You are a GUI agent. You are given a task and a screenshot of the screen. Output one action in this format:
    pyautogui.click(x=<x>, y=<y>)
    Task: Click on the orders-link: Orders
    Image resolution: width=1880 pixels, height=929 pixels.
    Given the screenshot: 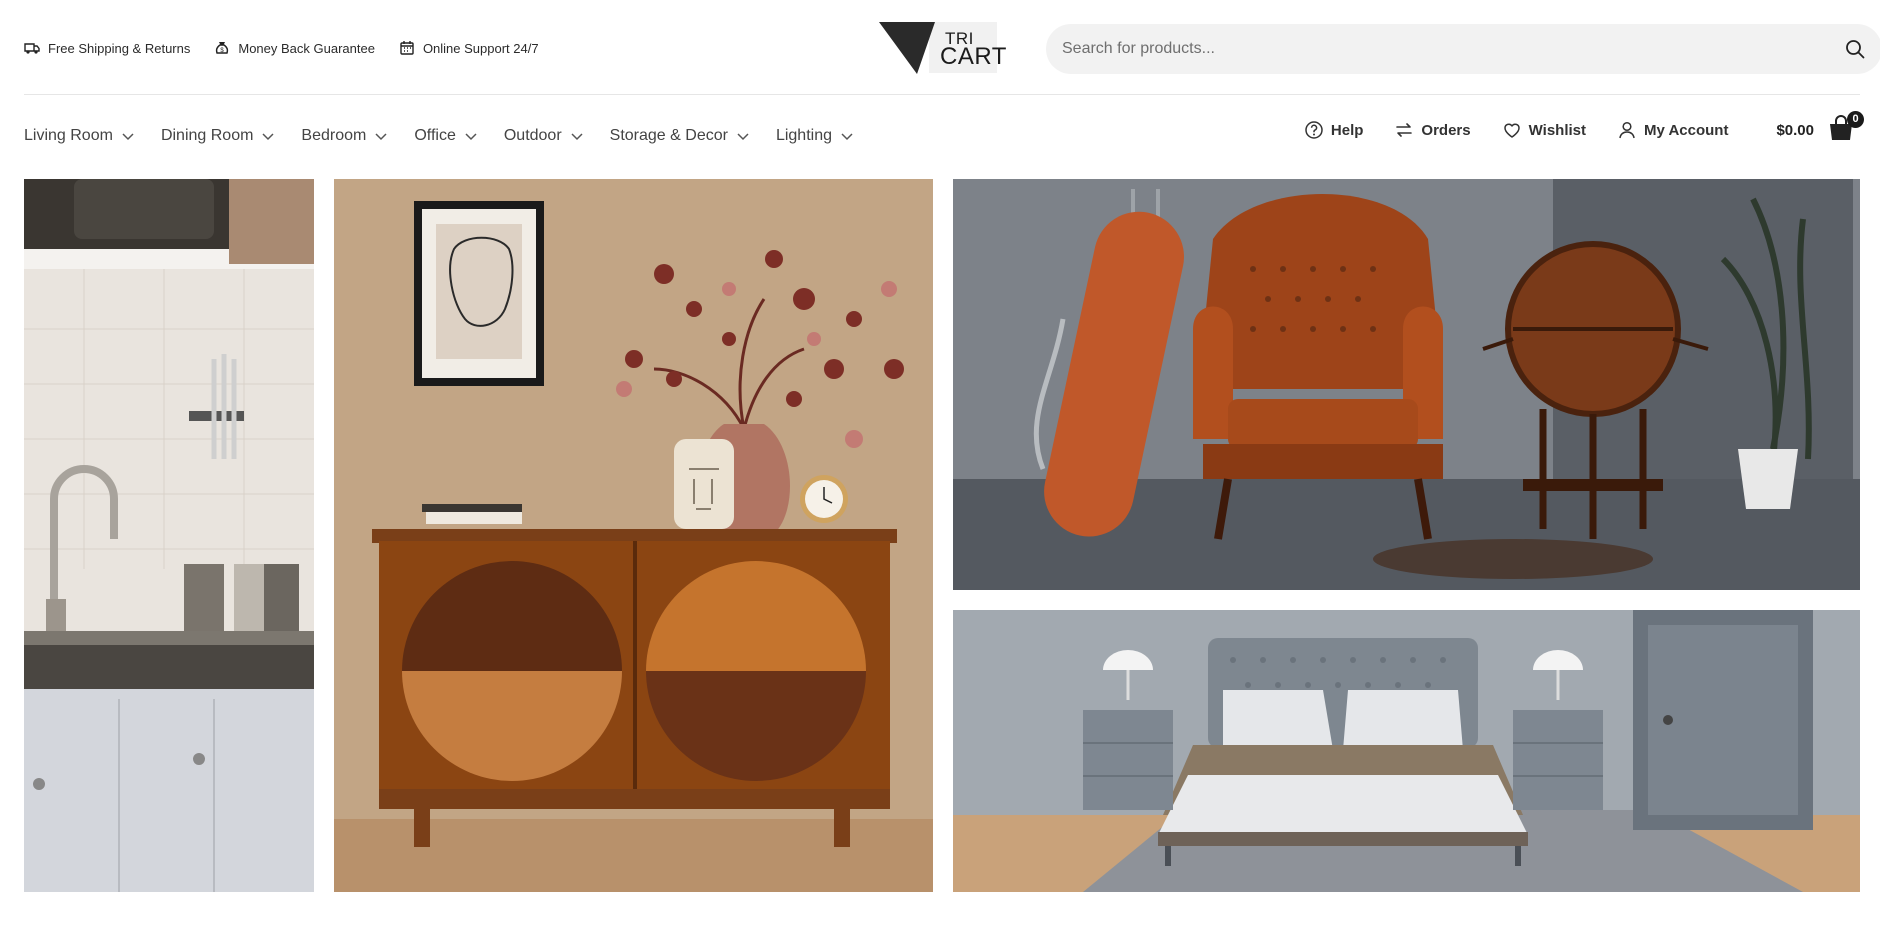 What is the action you would take?
    pyautogui.click(x=1432, y=130)
    